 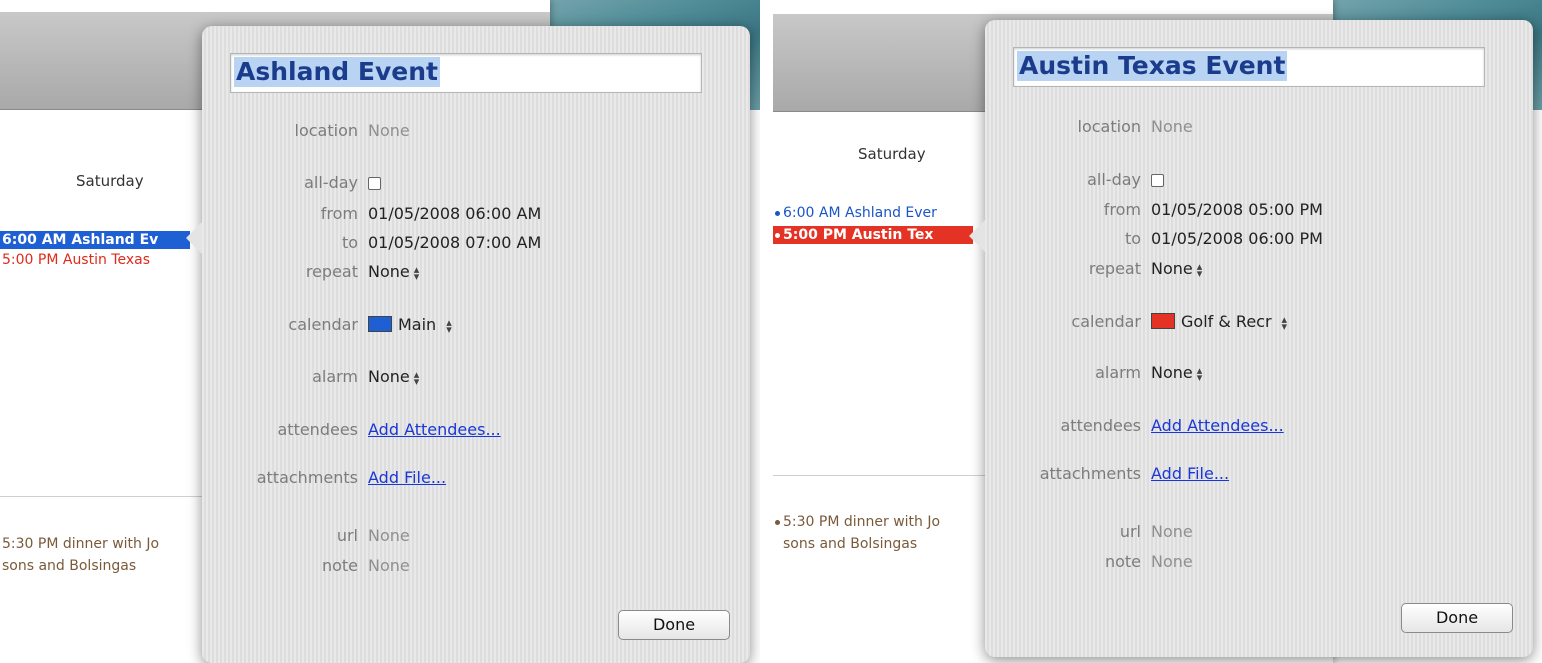 What do you see at coordinates (323, 324) in the screenshot?
I see `calendar-label: calendar` at bounding box center [323, 324].